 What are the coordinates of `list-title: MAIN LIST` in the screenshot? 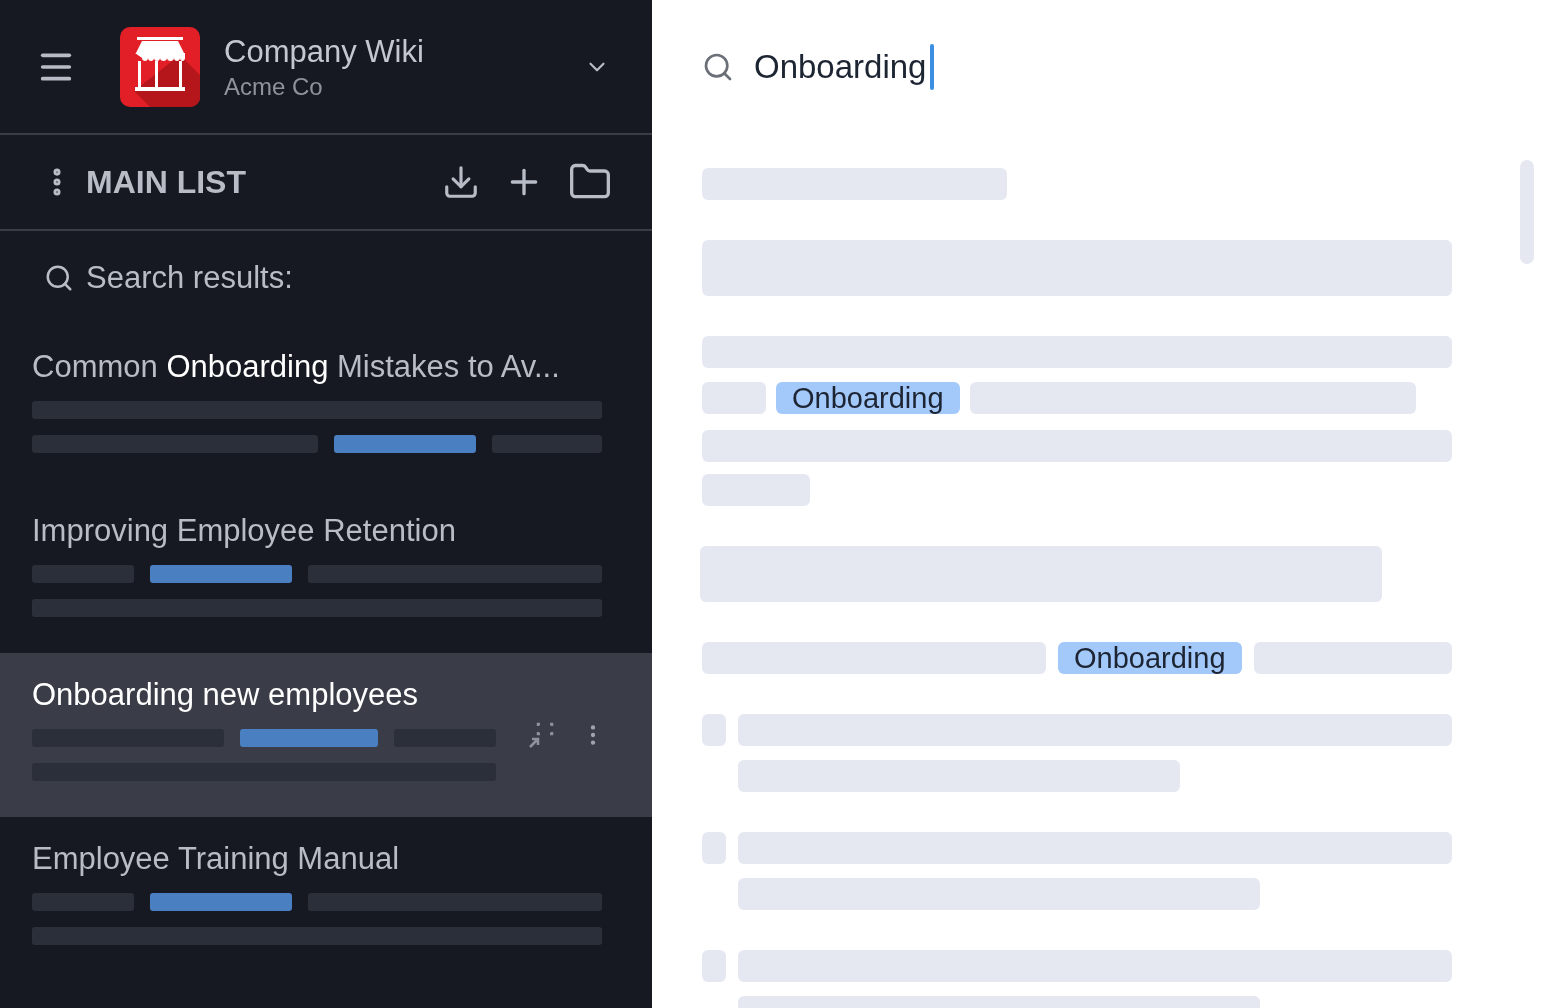 It's located at (166, 182).